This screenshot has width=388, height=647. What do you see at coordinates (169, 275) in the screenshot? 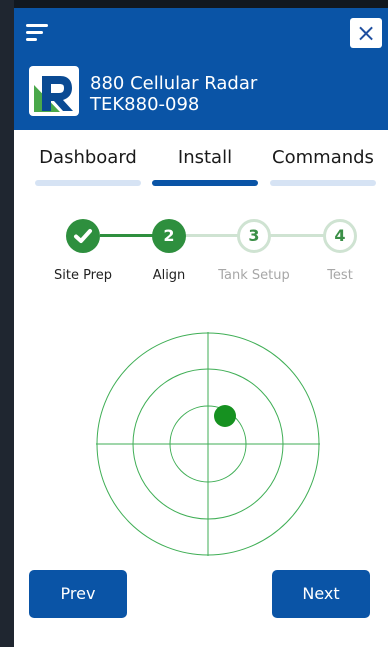
I see `step-align-label: Align` at bounding box center [169, 275].